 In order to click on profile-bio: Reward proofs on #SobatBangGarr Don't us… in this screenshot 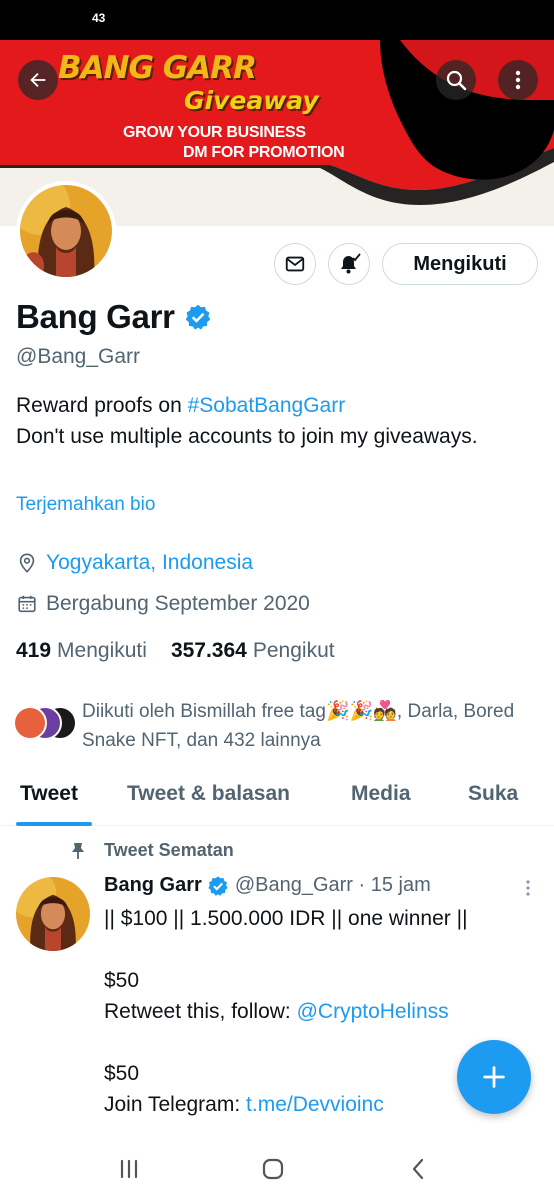, I will do `click(276, 421)`.